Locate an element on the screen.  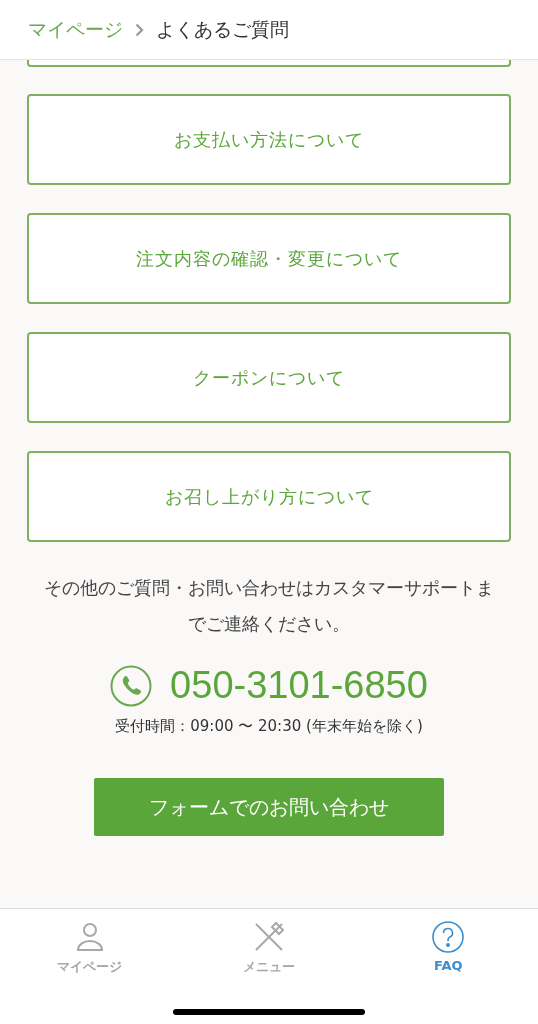
breadcrumb-link: マイページ is located at coordinates (75, 29).